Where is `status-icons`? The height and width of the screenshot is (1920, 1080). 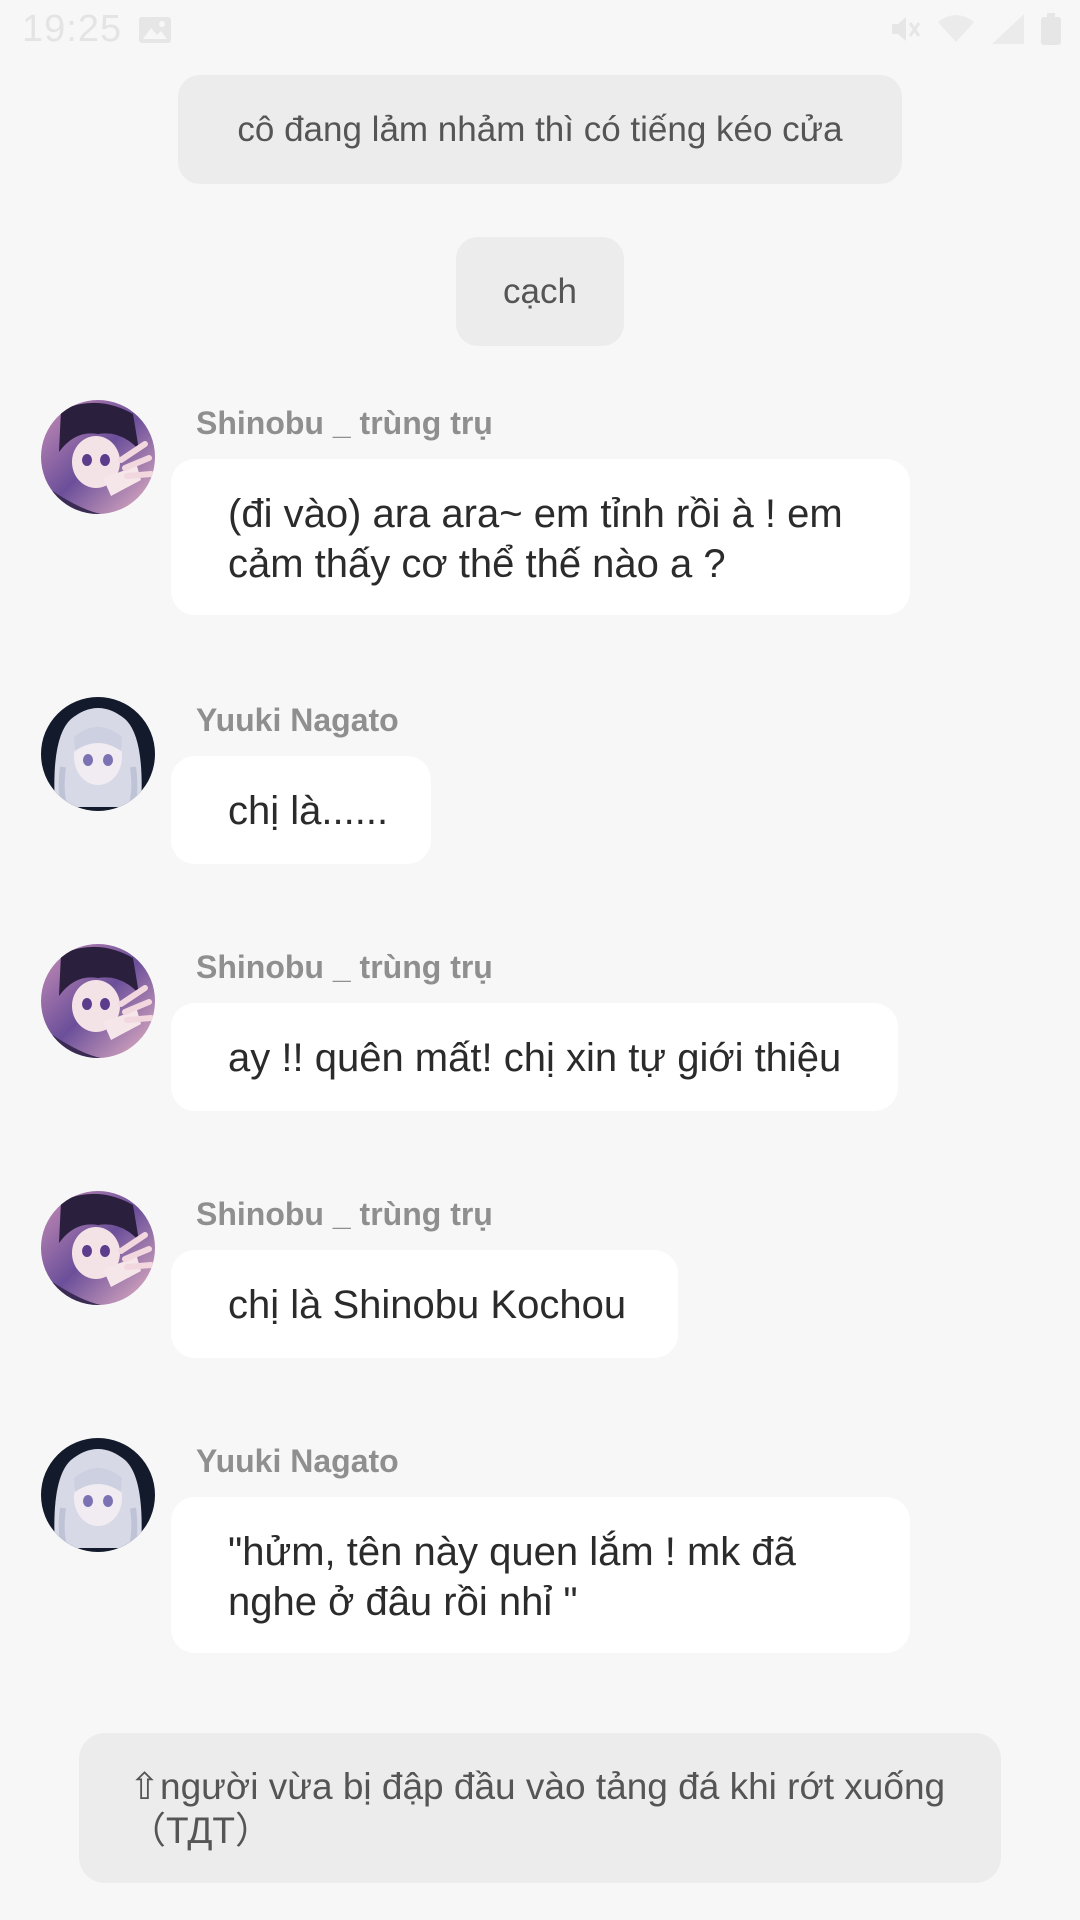 status-icons is located at coordinates (975, 29).